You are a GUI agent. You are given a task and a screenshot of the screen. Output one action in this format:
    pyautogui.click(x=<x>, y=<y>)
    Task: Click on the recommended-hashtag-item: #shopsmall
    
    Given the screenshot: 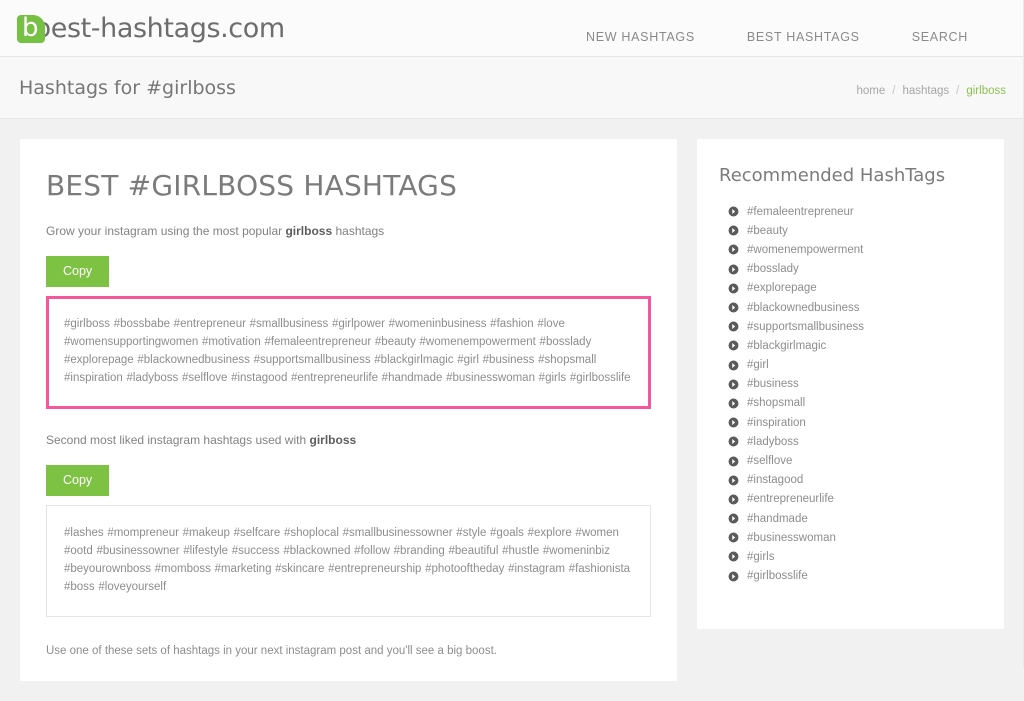 What is the action you would take?
    pyautogui.click(x=850, y=403)
    